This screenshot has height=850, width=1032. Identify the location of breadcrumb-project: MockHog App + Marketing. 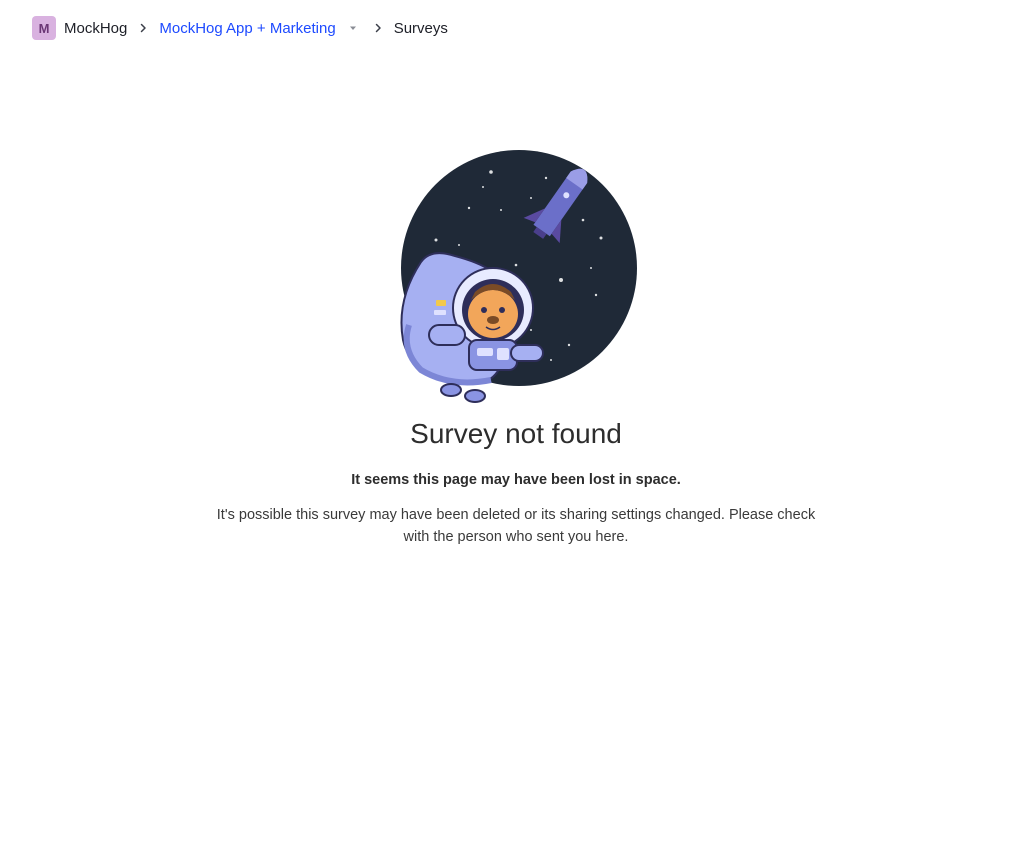
(260, 28).